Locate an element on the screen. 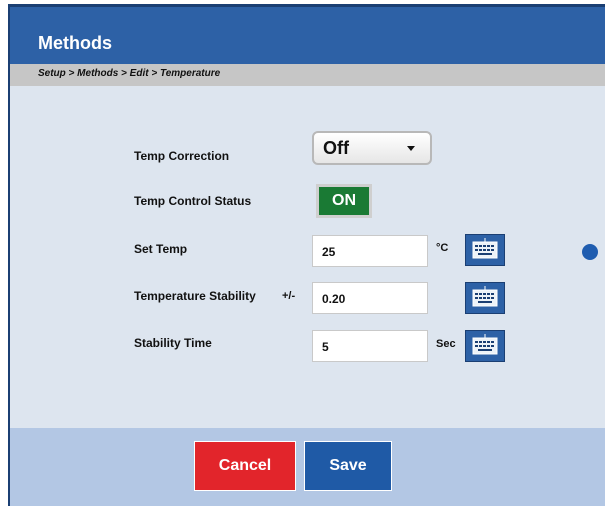 This screenshot has height=506, width=605. side-handle-dot is located at coordinates (590, 252).